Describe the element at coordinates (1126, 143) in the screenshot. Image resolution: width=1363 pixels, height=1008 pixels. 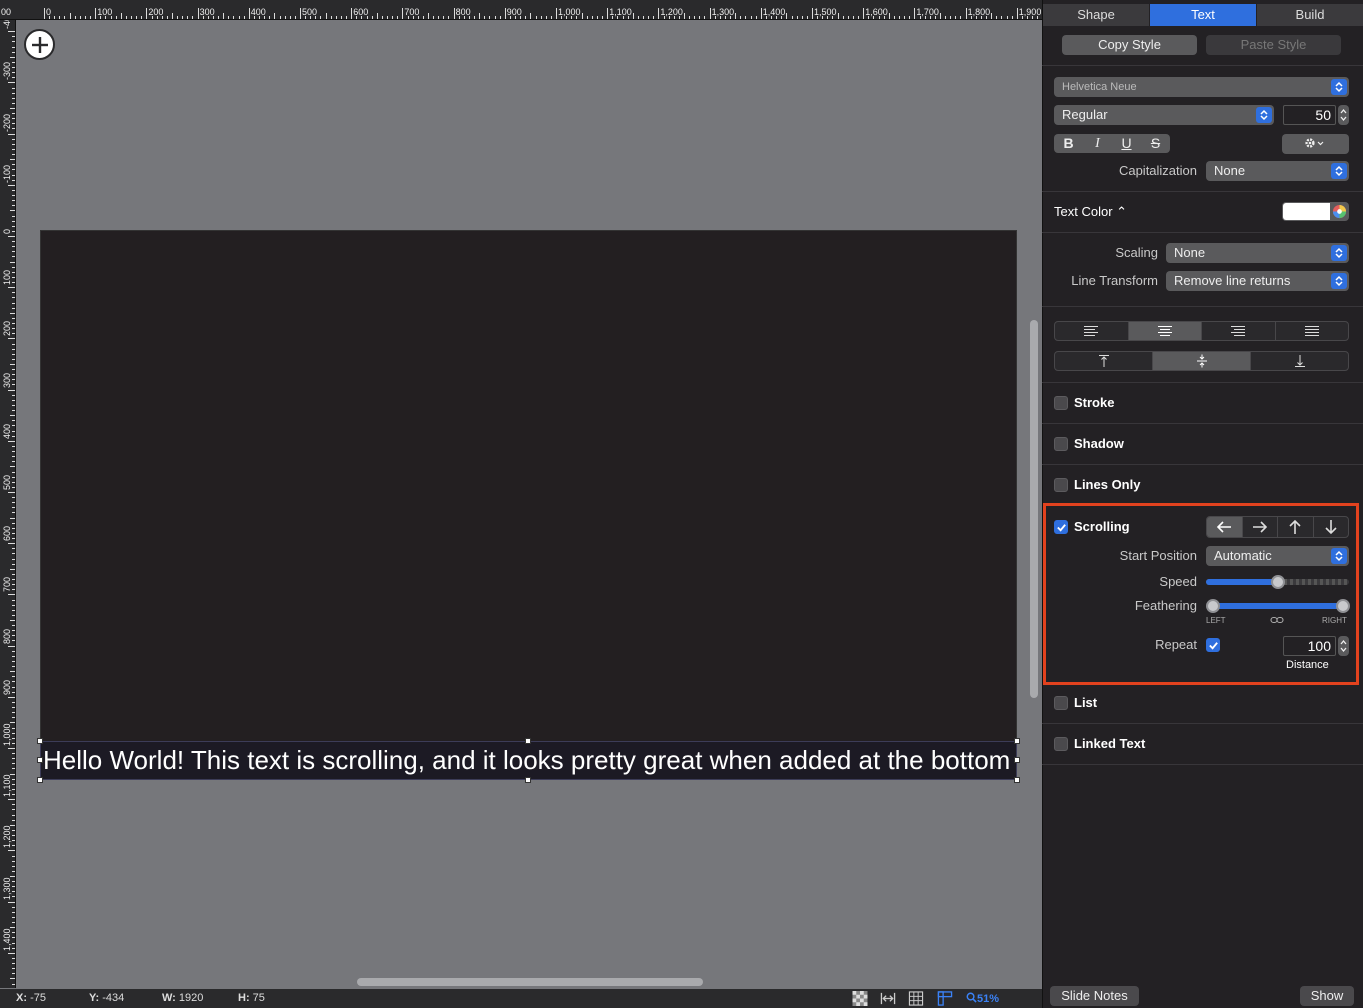
I see `underline-button: U` at that location.